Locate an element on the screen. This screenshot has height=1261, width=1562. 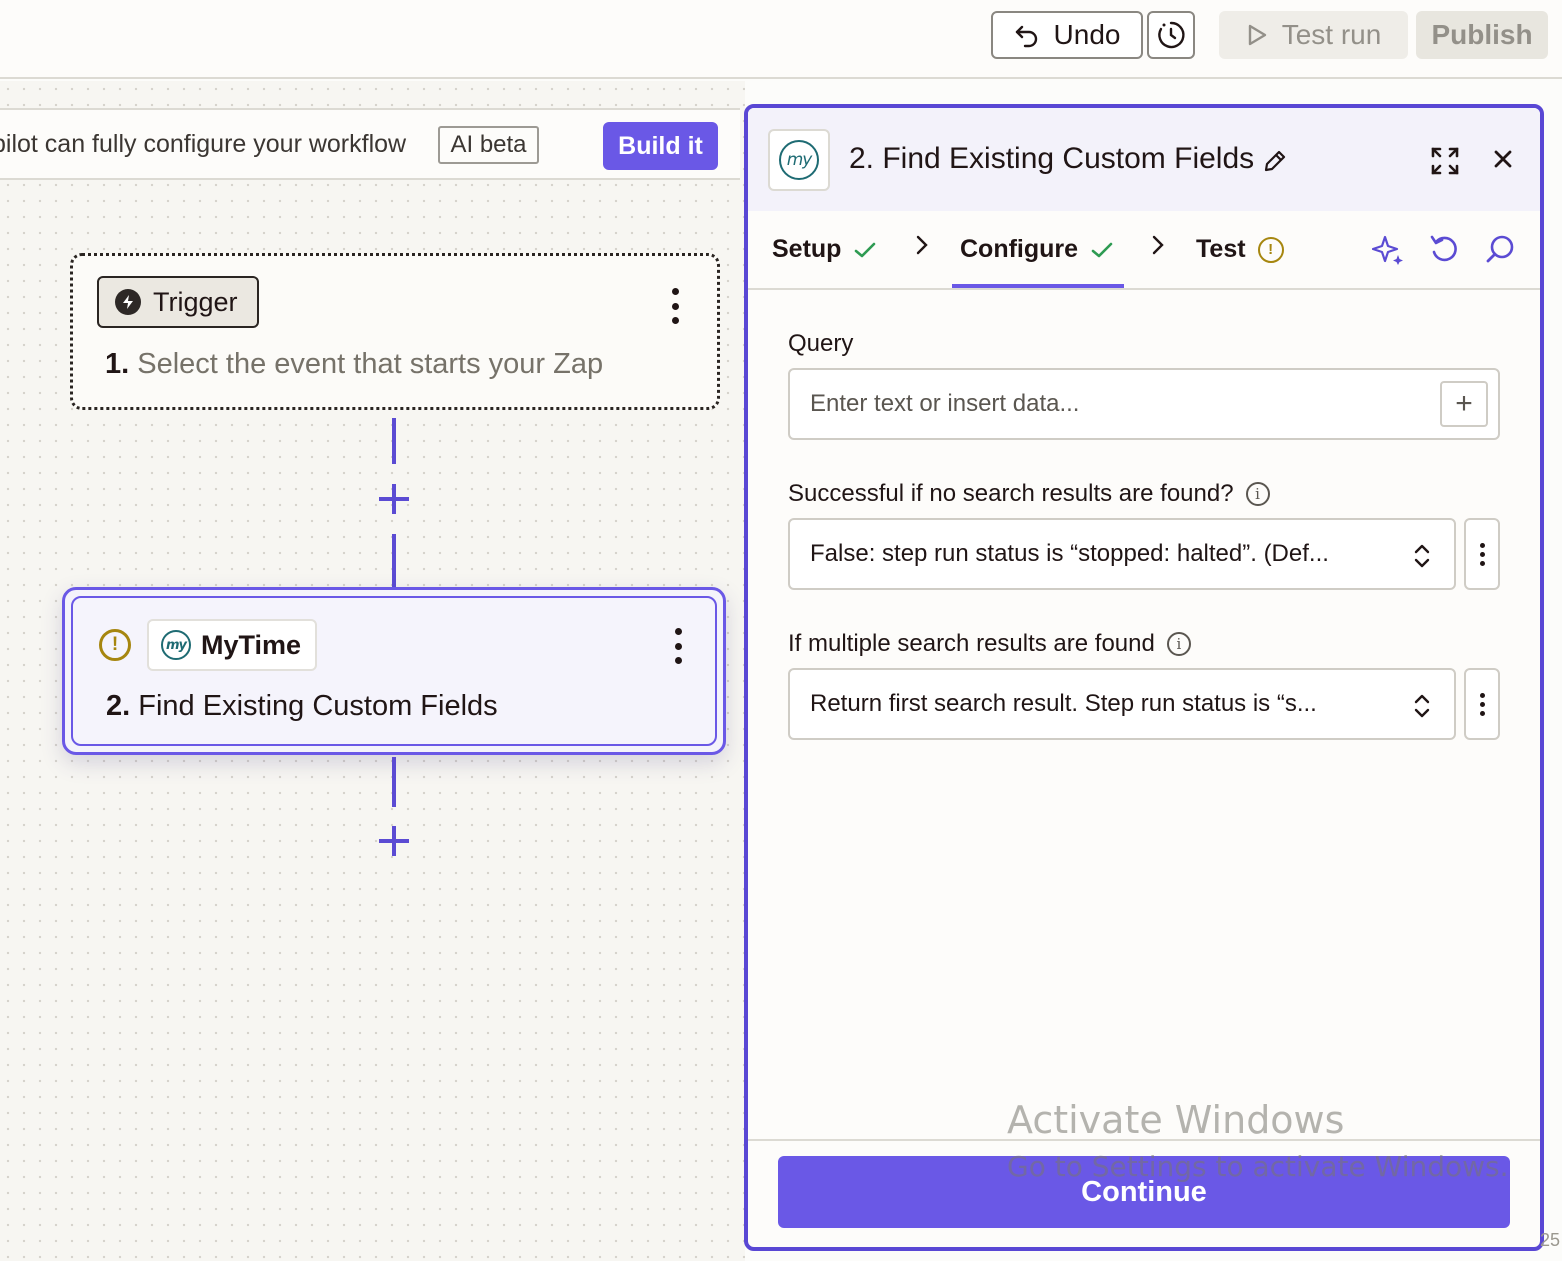
activate-windows-subtext: Go to Settings to activate Windows. is located at coordinates (1258, 1166).